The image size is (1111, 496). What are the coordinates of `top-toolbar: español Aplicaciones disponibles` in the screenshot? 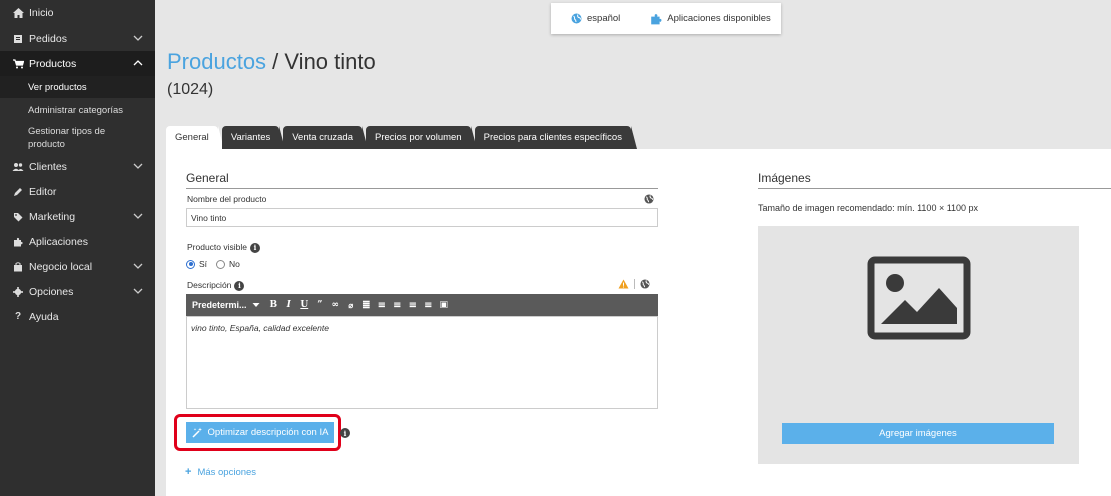 It's located at (666, 18).